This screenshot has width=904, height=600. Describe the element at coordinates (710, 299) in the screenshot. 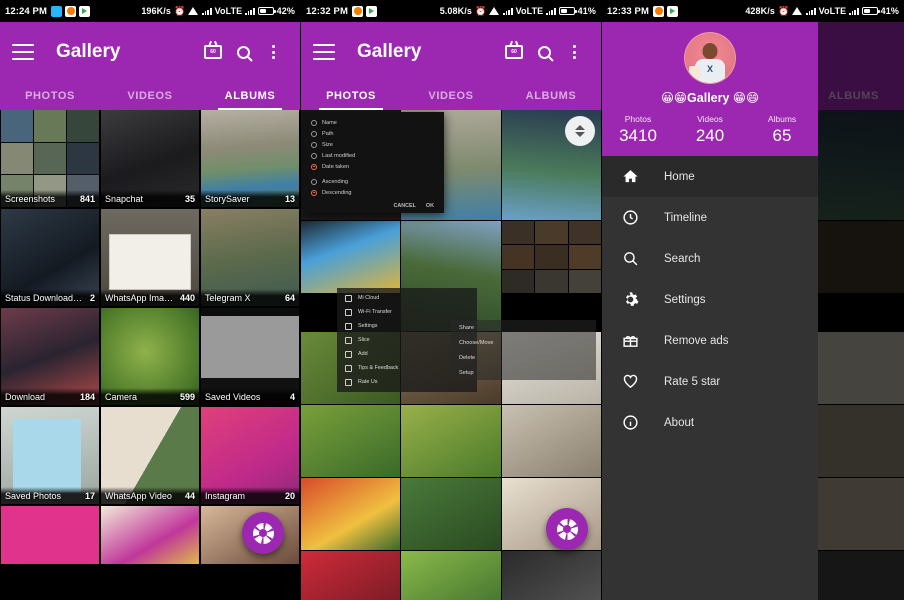

I see `drawer-item-settings: Settings` at that location.